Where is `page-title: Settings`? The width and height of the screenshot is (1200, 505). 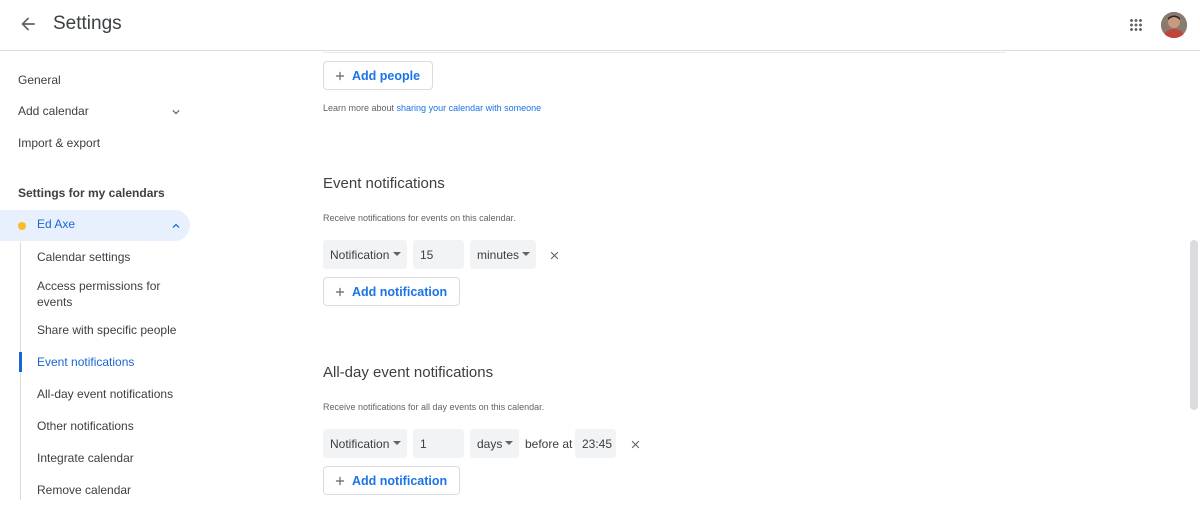 page-title: Settings is located at coordinates (87, 23).